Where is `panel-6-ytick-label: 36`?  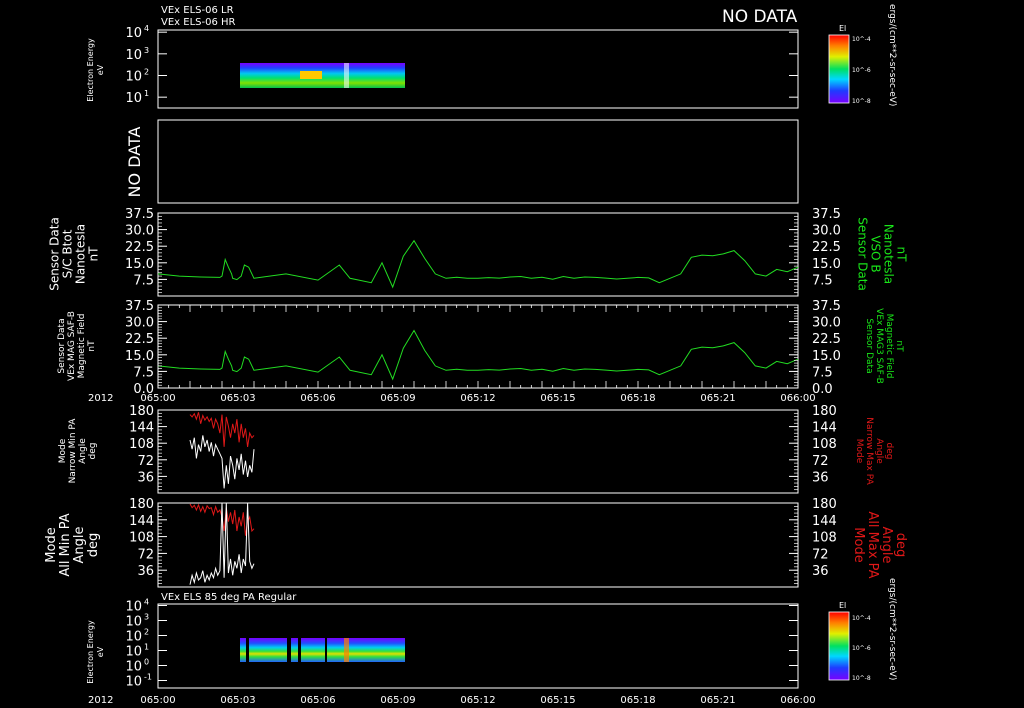 panel-6-ytick-label: 36 is located at coordinates (145, 571).